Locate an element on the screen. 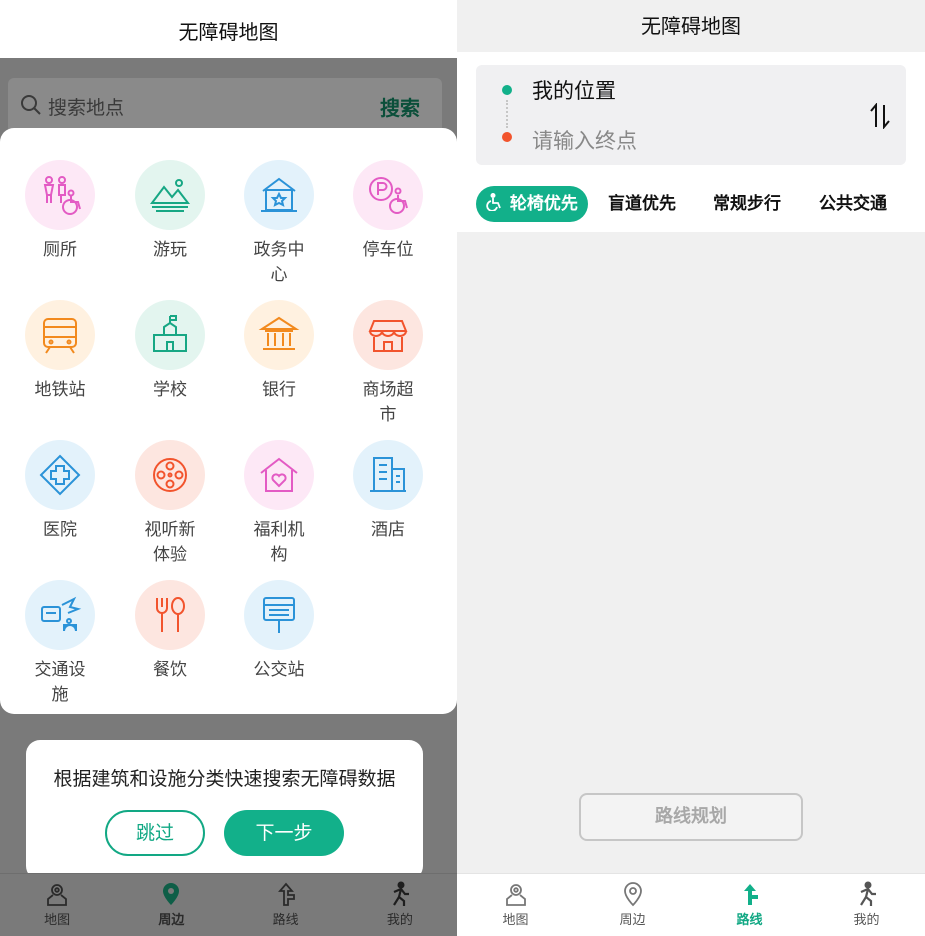  skip-button: 跳过 is located at coordinates (155, 833).